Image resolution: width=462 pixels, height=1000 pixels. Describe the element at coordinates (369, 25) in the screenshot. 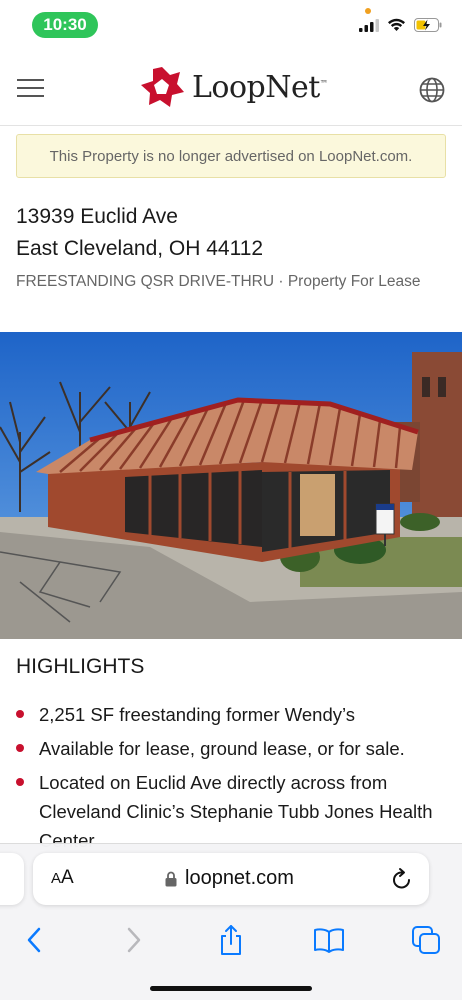

I see `cellular-signal-icon` at that location.